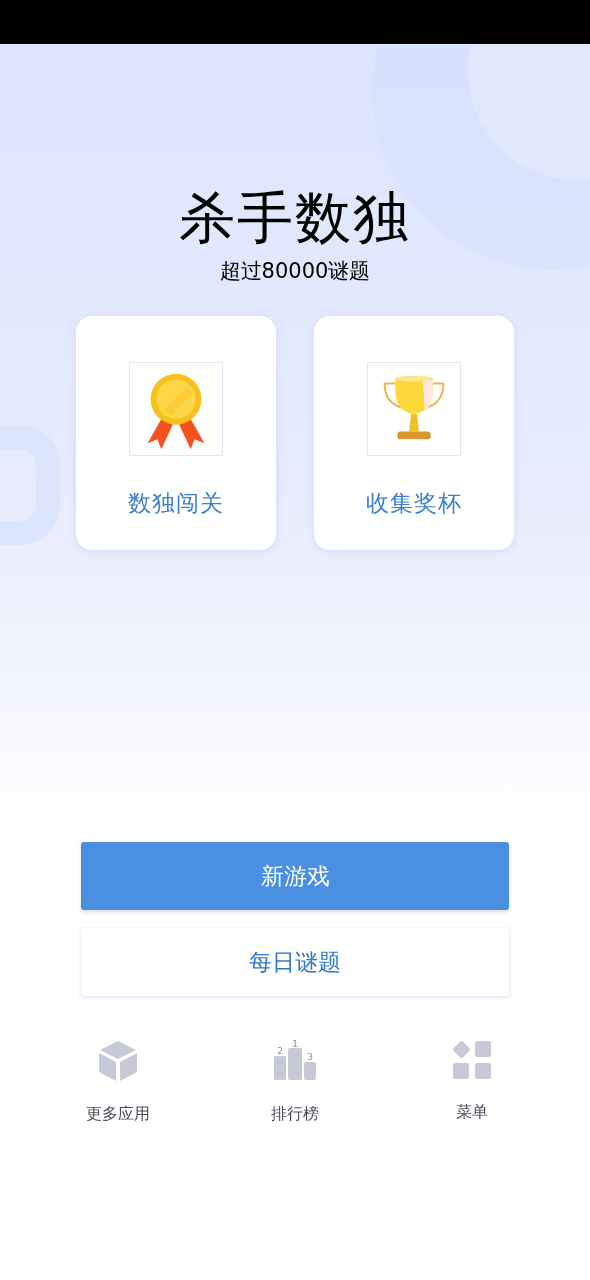  Describe the element at coordinates (176, 409) in the screenshot. I see `medal-icon` at that location.